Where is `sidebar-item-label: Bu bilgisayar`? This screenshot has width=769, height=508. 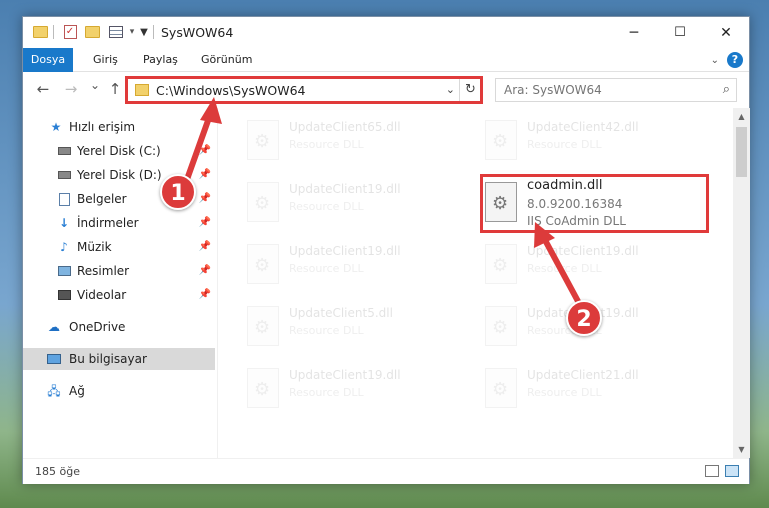
sidebar-item-label: Bu bilgisayar is located at coordinates (108, 359).